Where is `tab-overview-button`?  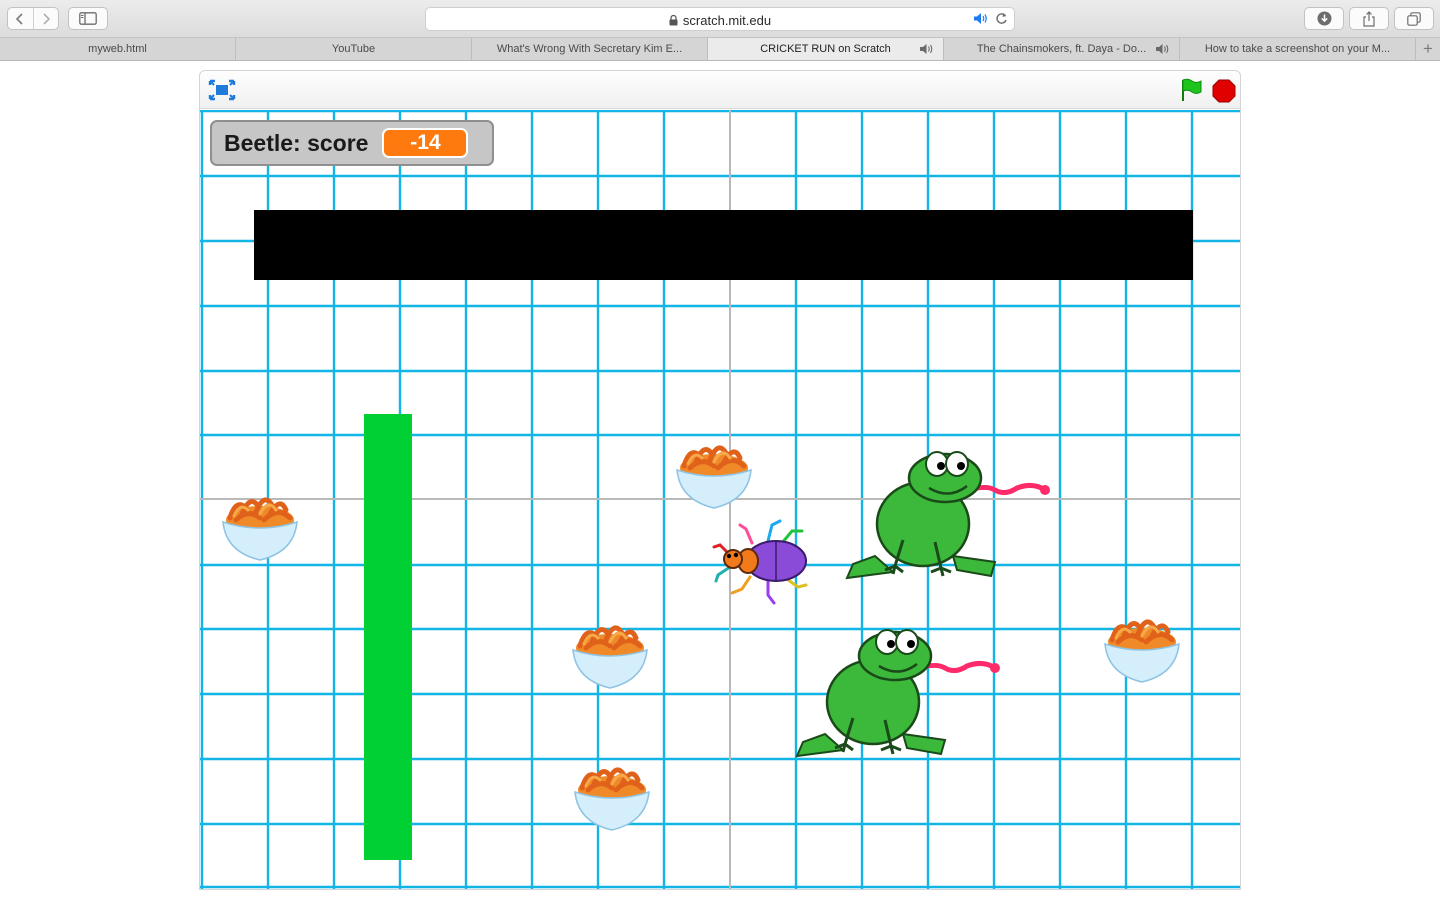 tab-overview-button is located at coordinates (1414, 18).